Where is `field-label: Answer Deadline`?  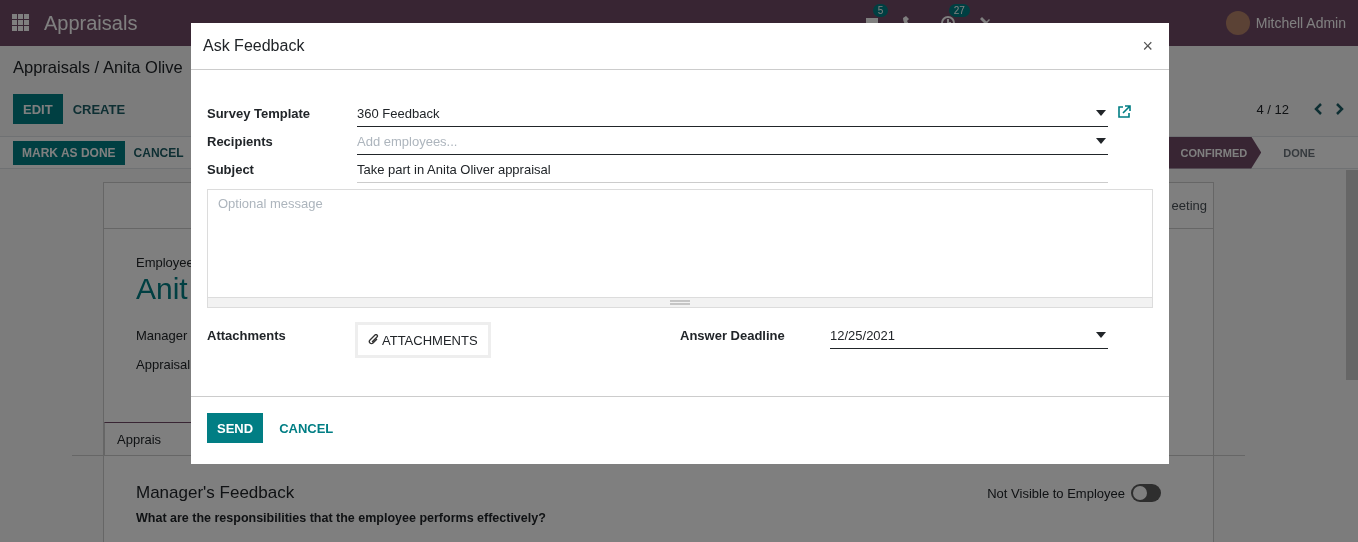 field-label: Answer Deadline is located at coordinates (733, 335).